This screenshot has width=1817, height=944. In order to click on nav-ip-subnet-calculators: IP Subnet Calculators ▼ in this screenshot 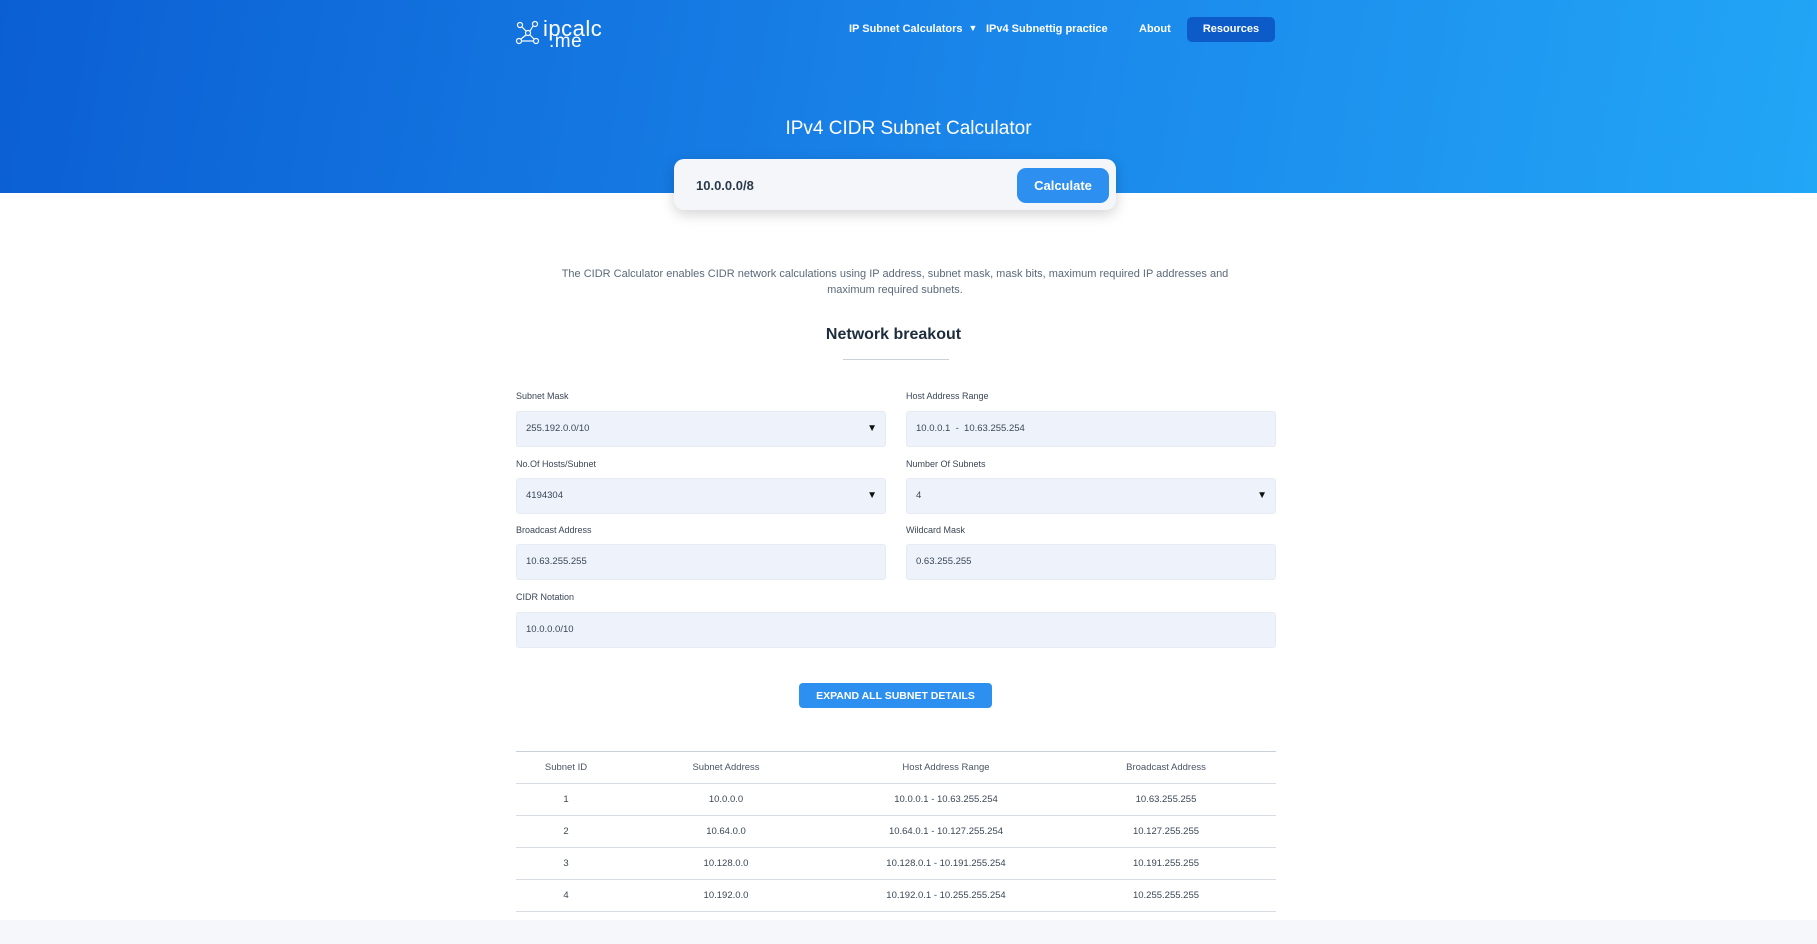, I will do `click(913, 29)`.